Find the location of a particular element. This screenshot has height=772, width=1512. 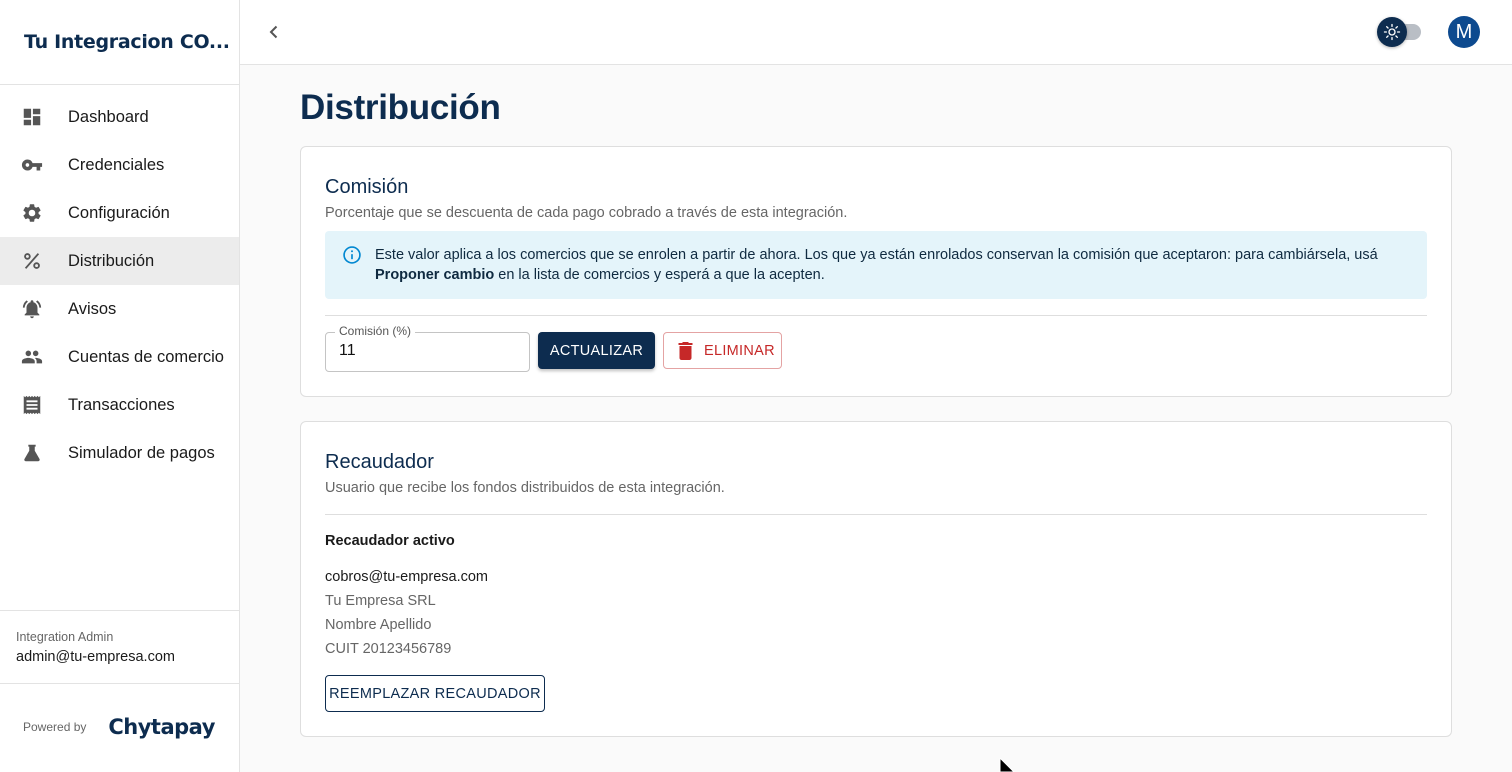

comision-field: Comisión (%) is located at coordinates (427, 348).